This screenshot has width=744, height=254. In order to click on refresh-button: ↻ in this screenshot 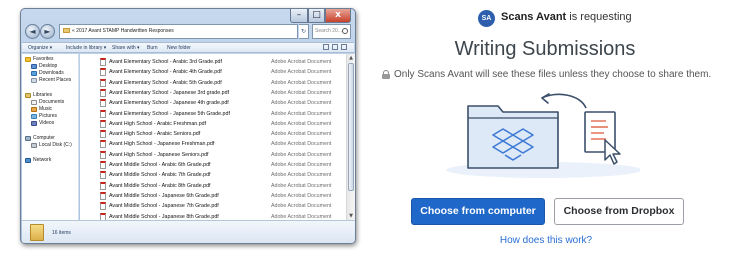, I will do `click(304, 31)`.